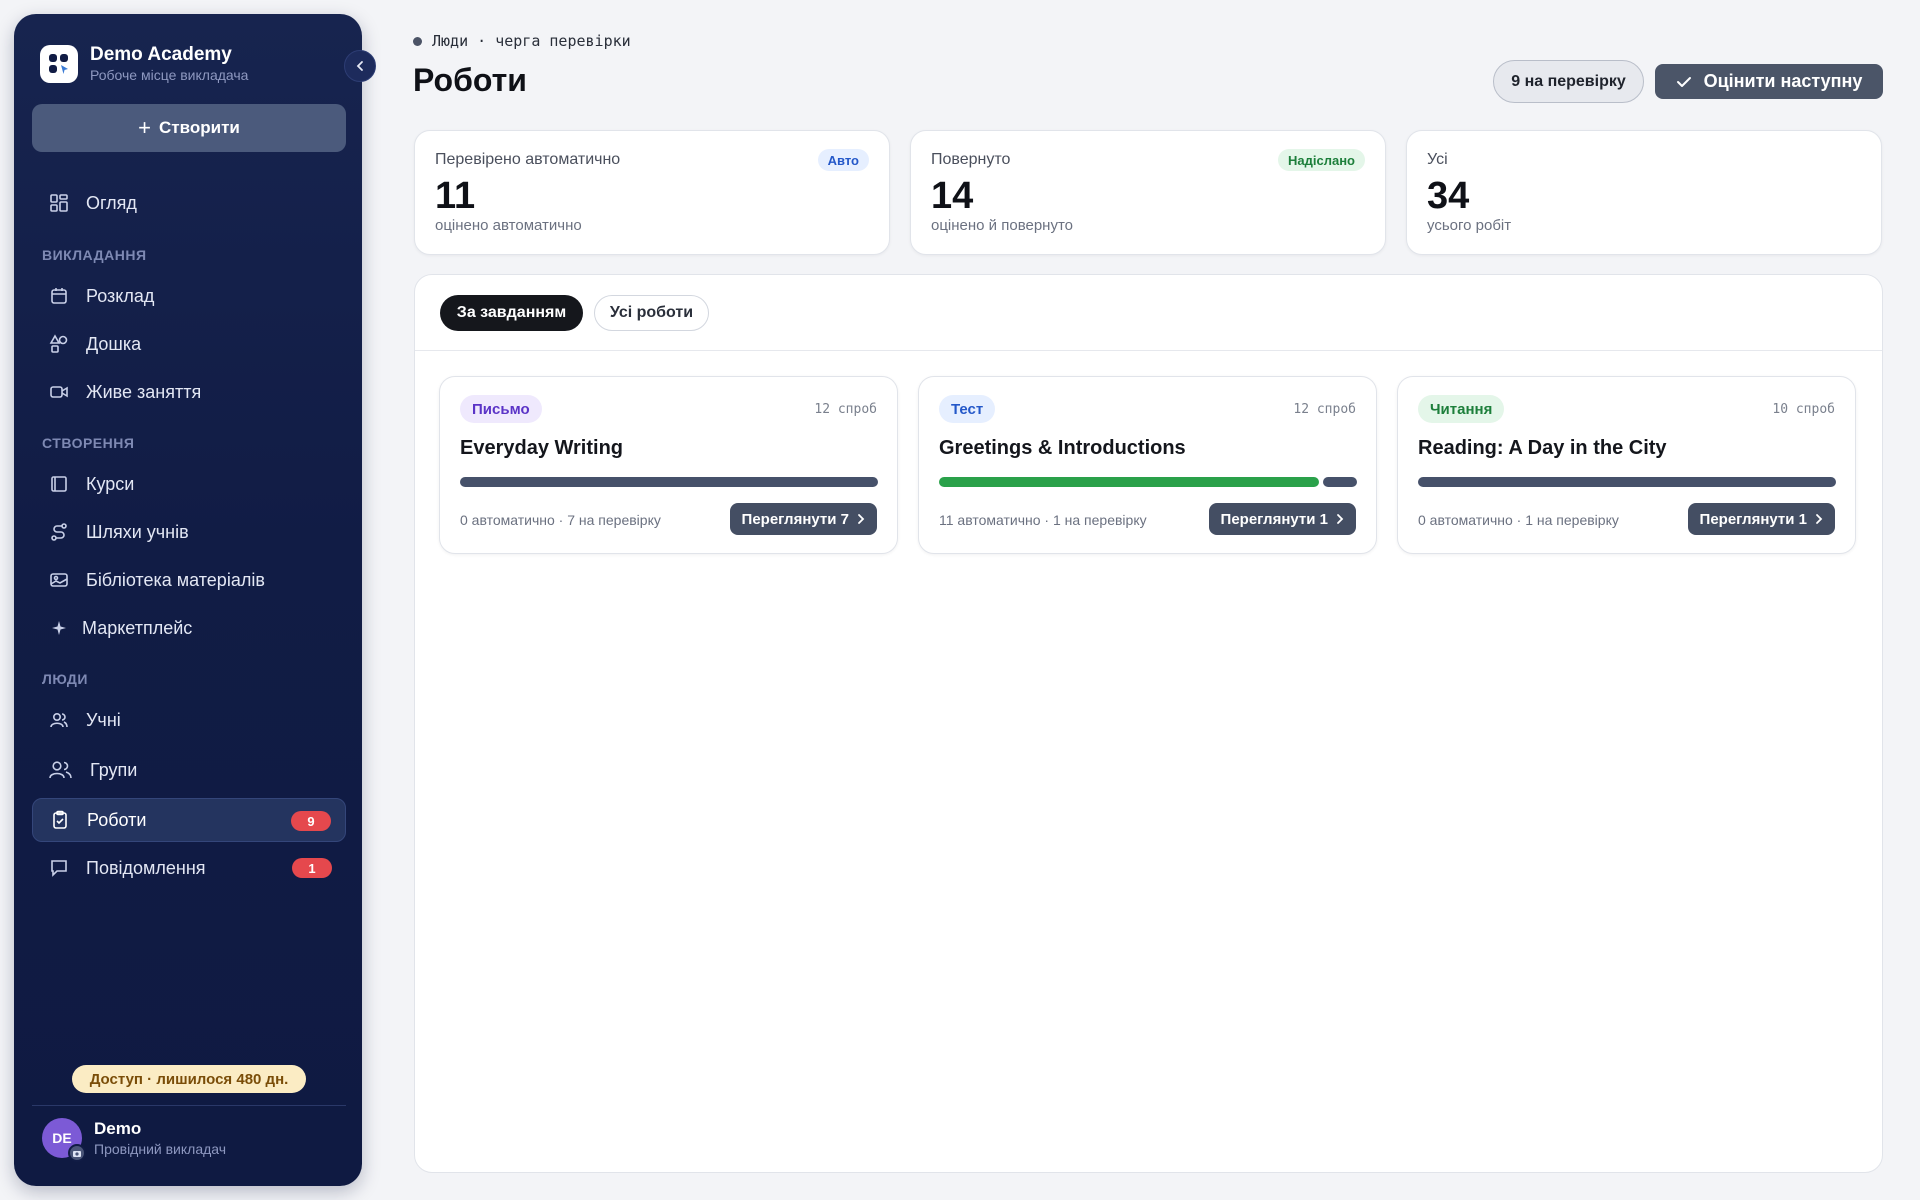 The height and width of the screenshot is (1200, 1920). What do you see at coordinates (967, 409) in the screenshot?
I see `task-type-badge: Тест` at bounding box center [967, 409].